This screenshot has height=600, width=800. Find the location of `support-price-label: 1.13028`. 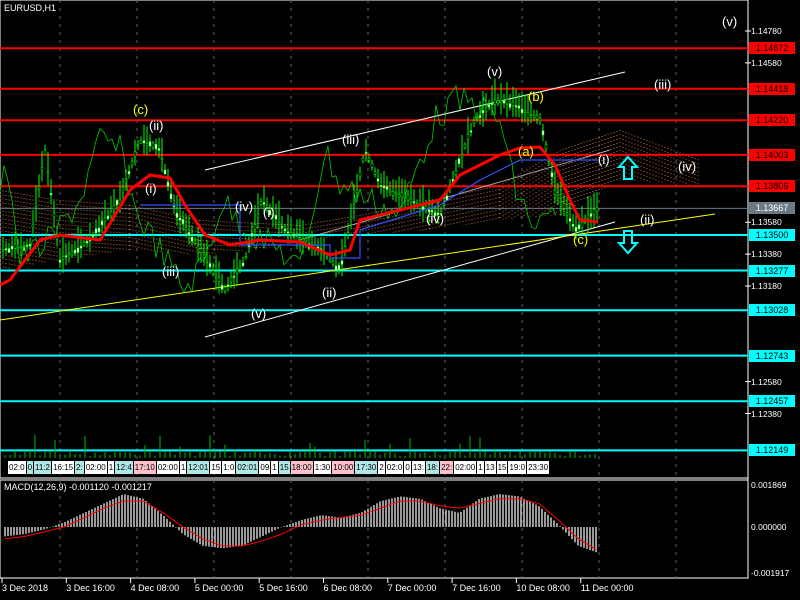

support-price-label: 1.13028 is located at coordinates (772, 310).